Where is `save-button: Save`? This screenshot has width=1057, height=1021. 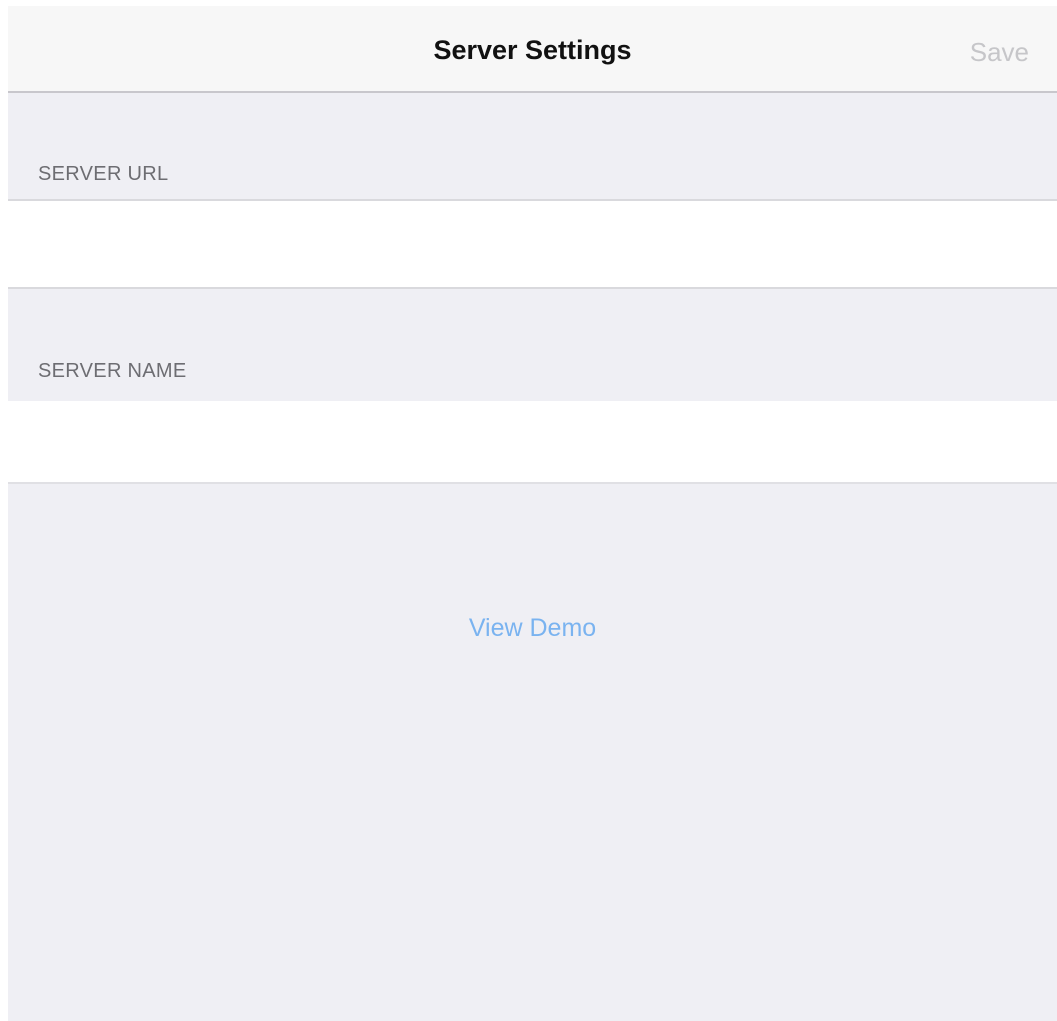
save-button: Save is located at coordinates (999, 52).